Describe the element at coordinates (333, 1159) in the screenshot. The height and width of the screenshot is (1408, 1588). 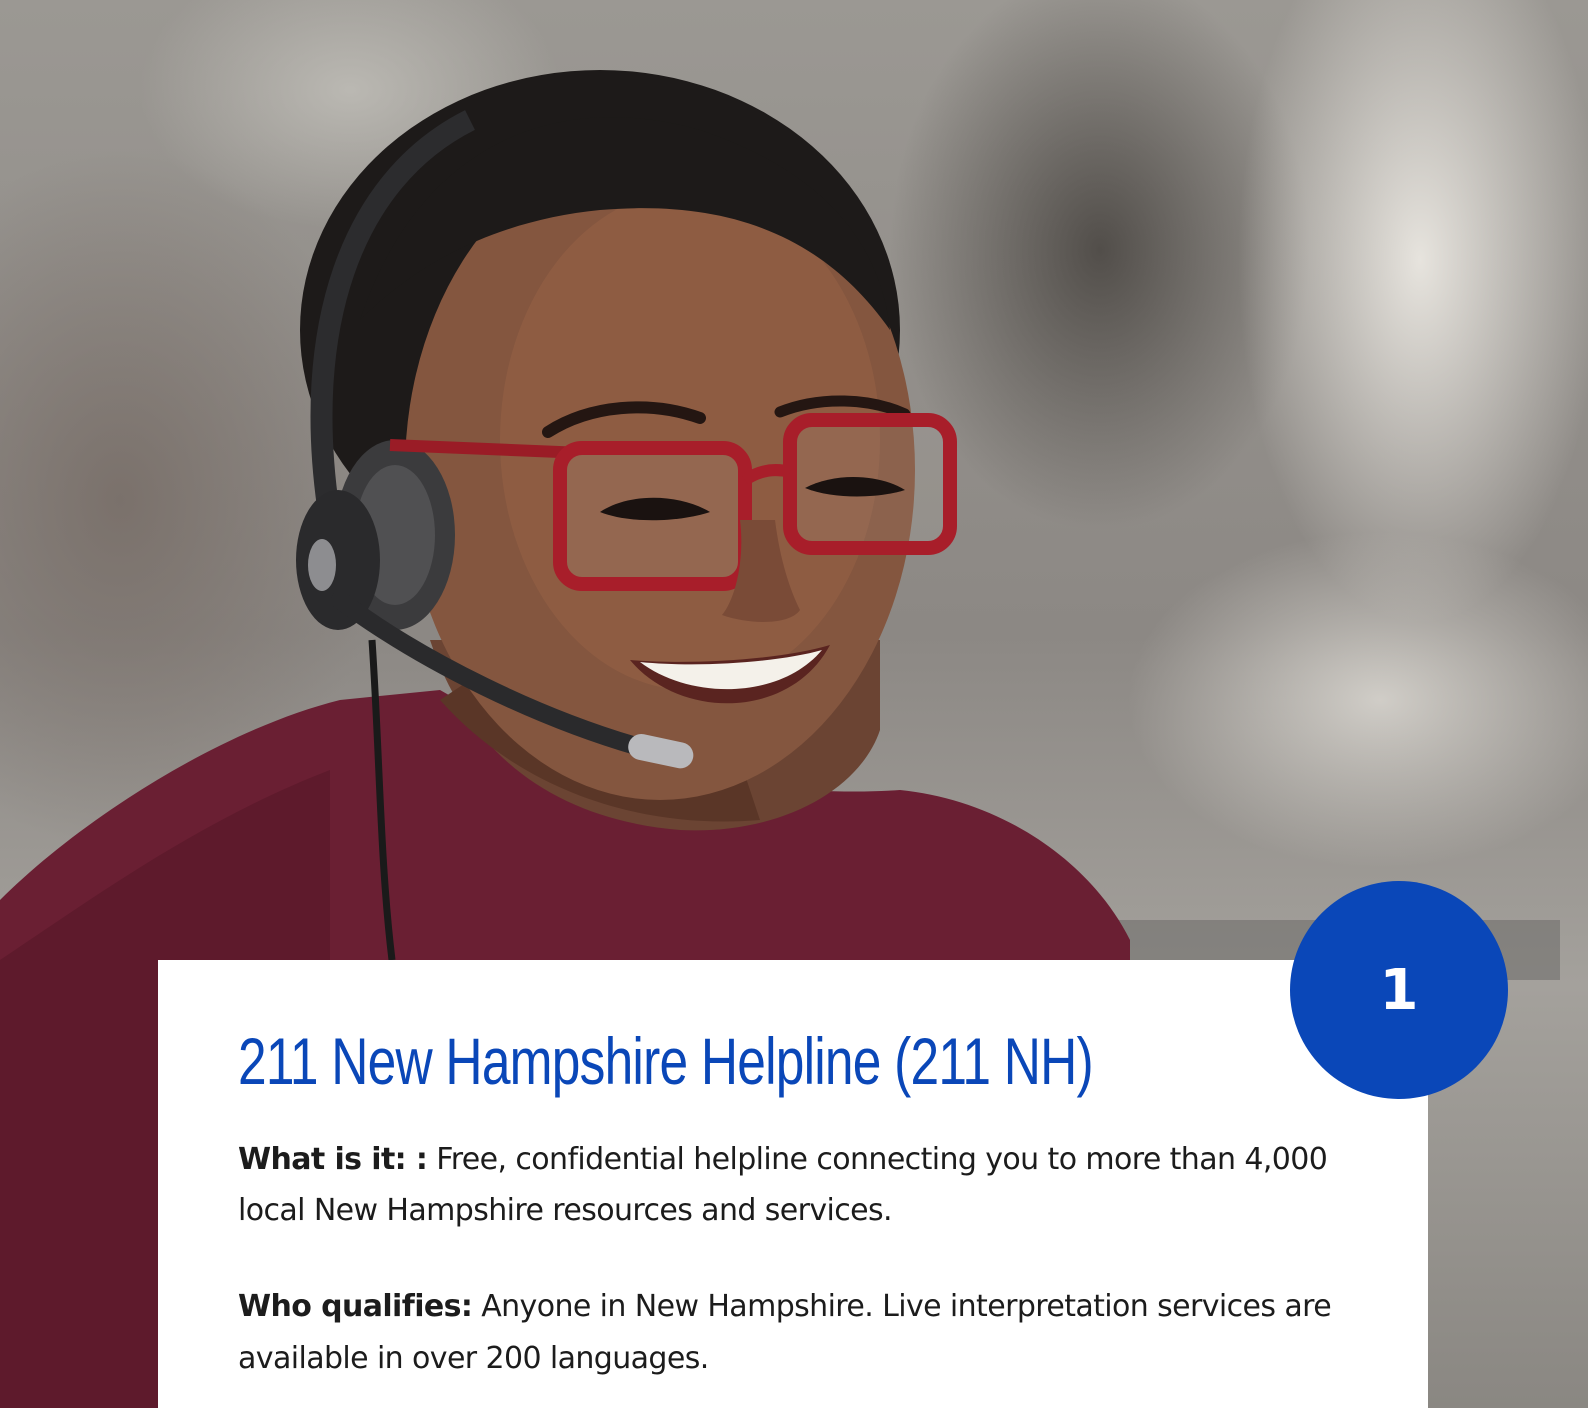
I see `what-is-it-label: What is it: :` at that location.